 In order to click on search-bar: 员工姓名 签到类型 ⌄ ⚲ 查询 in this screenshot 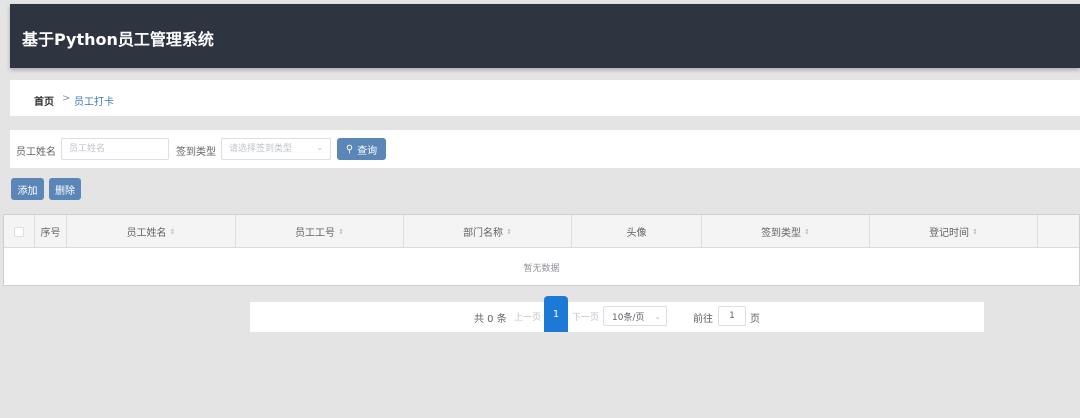, I will do `click(545, 149)`.